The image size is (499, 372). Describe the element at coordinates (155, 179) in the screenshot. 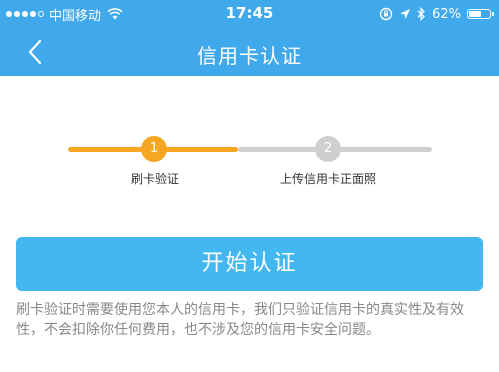

I see `step-1-label: 刷卡验证` at that location.